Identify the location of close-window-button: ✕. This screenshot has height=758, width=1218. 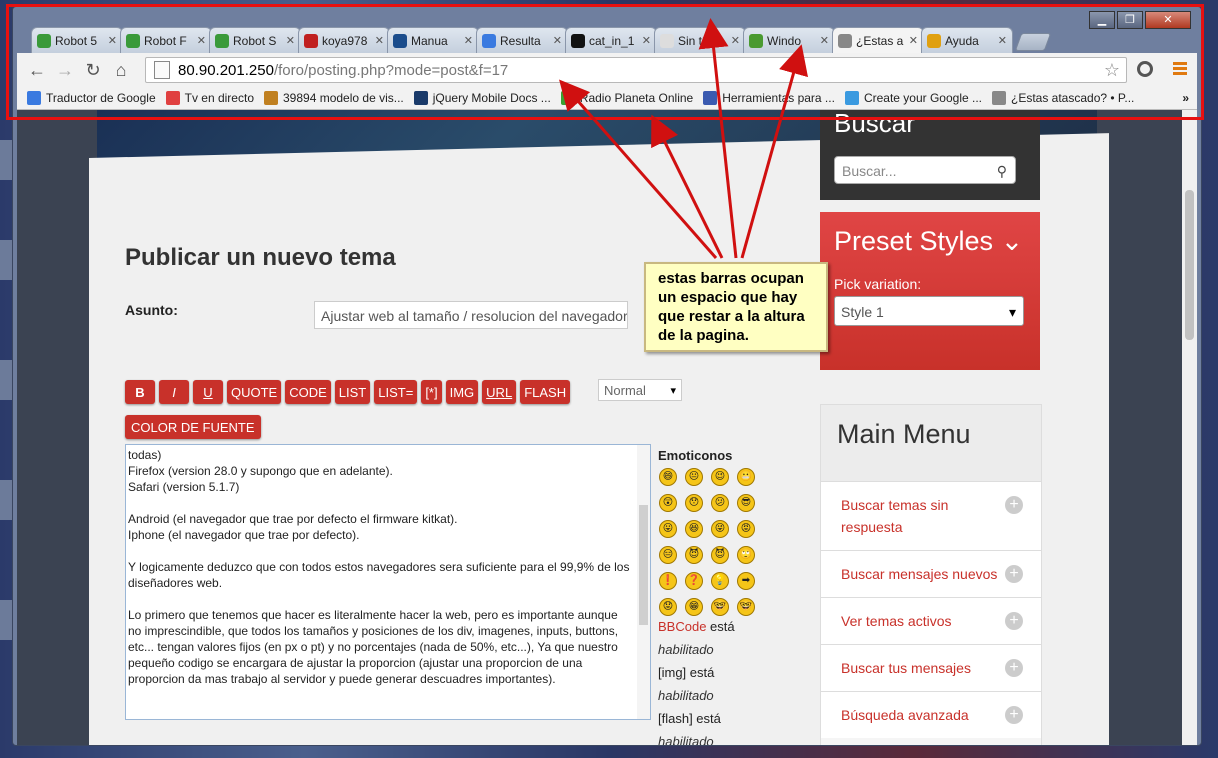
(1168, 20).